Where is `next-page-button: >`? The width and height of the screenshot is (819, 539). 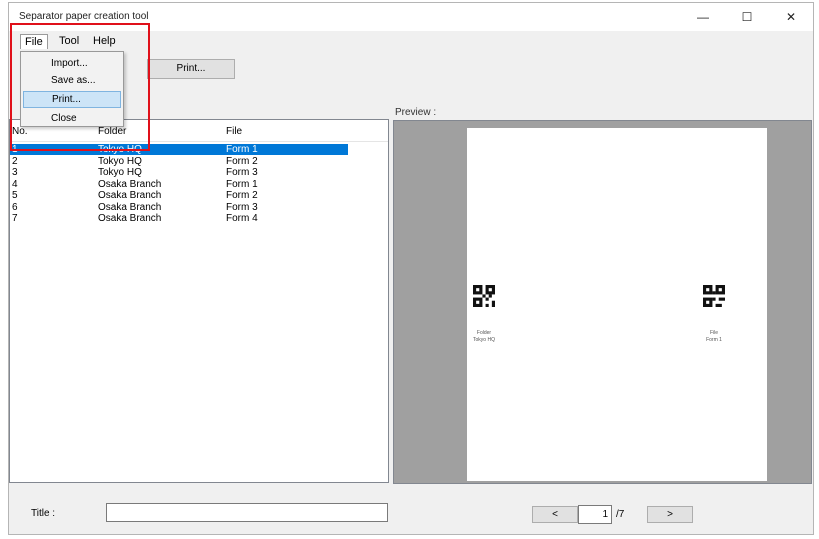
next-page-button: > is located at coordinates (670, 514).